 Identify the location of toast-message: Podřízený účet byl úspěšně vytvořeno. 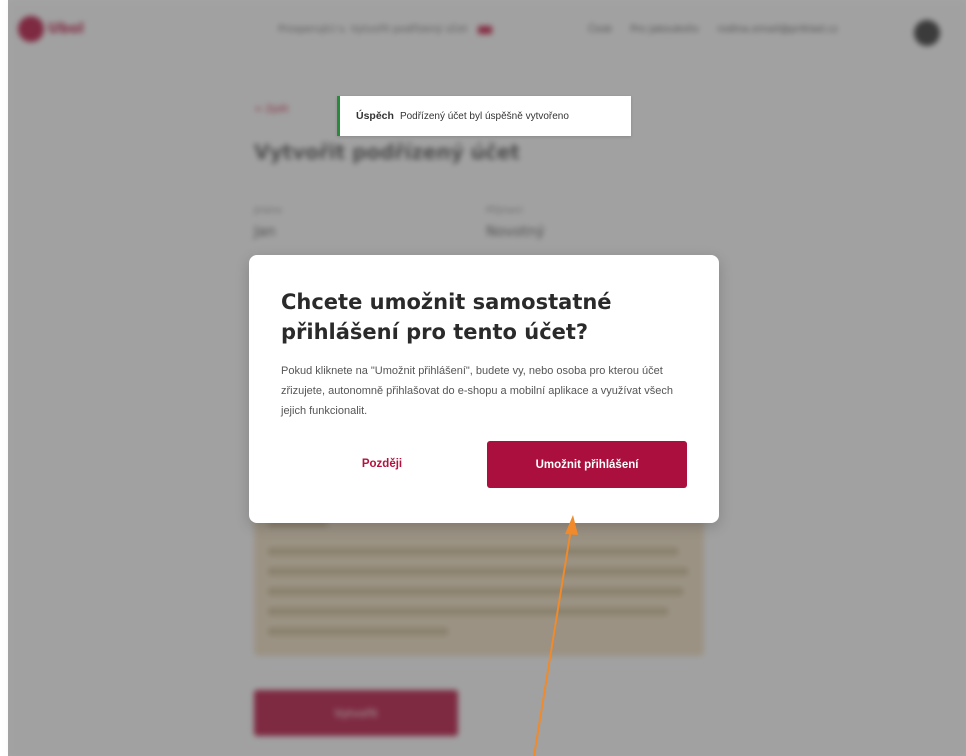
(484, 116).